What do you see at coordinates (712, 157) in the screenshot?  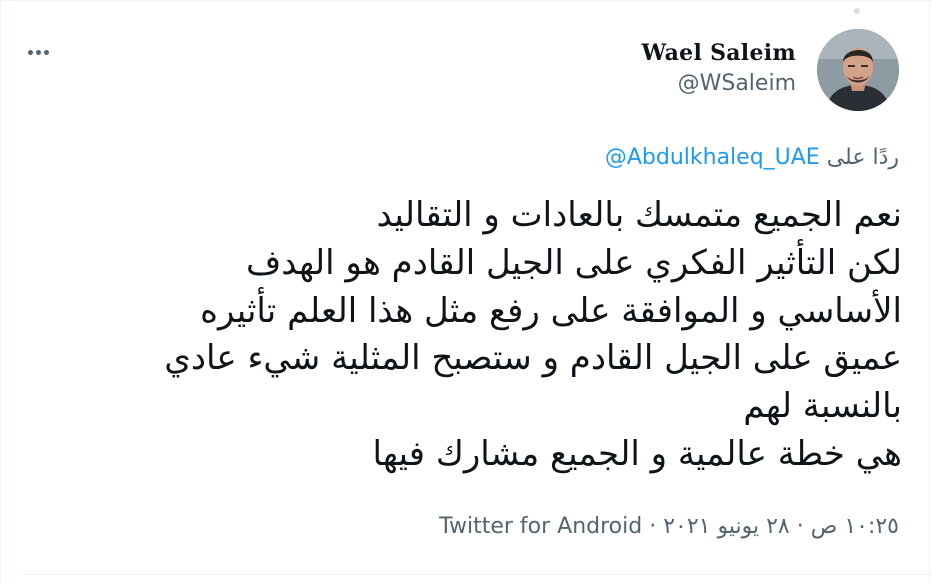 I see `reply-mention-link: @Abdulkhaleq_UAE` at bounding box center [712, 157].